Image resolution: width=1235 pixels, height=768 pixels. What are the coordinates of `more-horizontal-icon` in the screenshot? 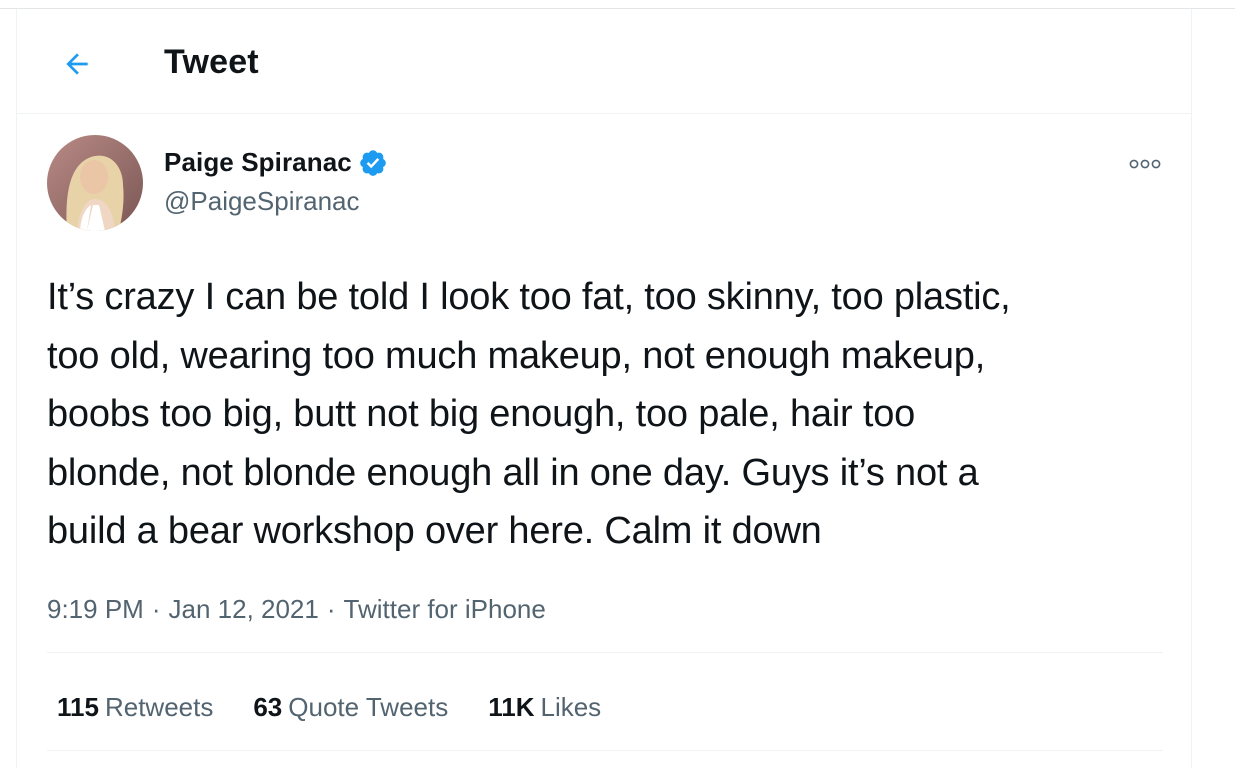 It's located at (1145, 164).